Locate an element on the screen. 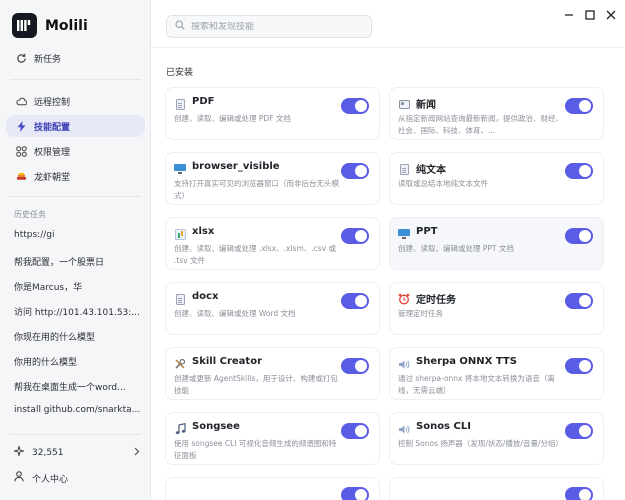  lobster-icon is located at coordinates (21, 176).